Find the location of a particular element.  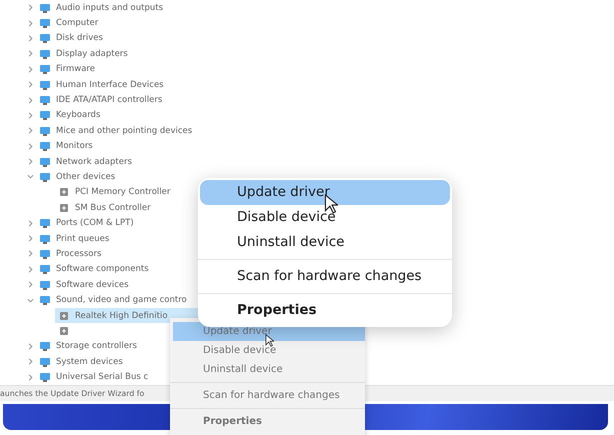

tree-item: Universal Serial Bus c is located at coordinates (102, 377).